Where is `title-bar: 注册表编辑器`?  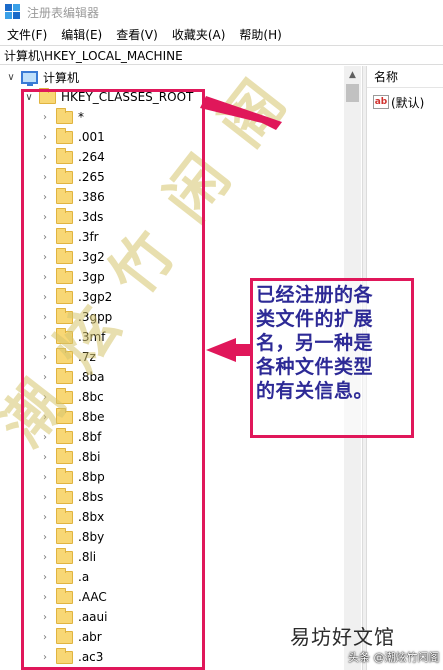 title-bar: 注册表编辑器 is located at coordinates (221, 12).